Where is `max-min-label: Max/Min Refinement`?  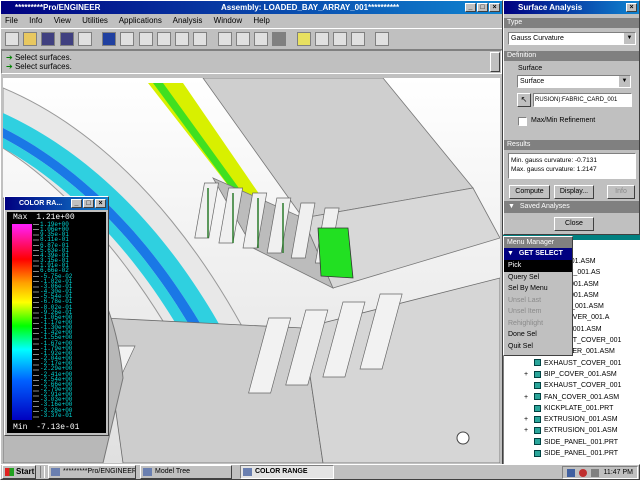 max-min-label: Max/Min Refinement is located at coordinates (563, 120).